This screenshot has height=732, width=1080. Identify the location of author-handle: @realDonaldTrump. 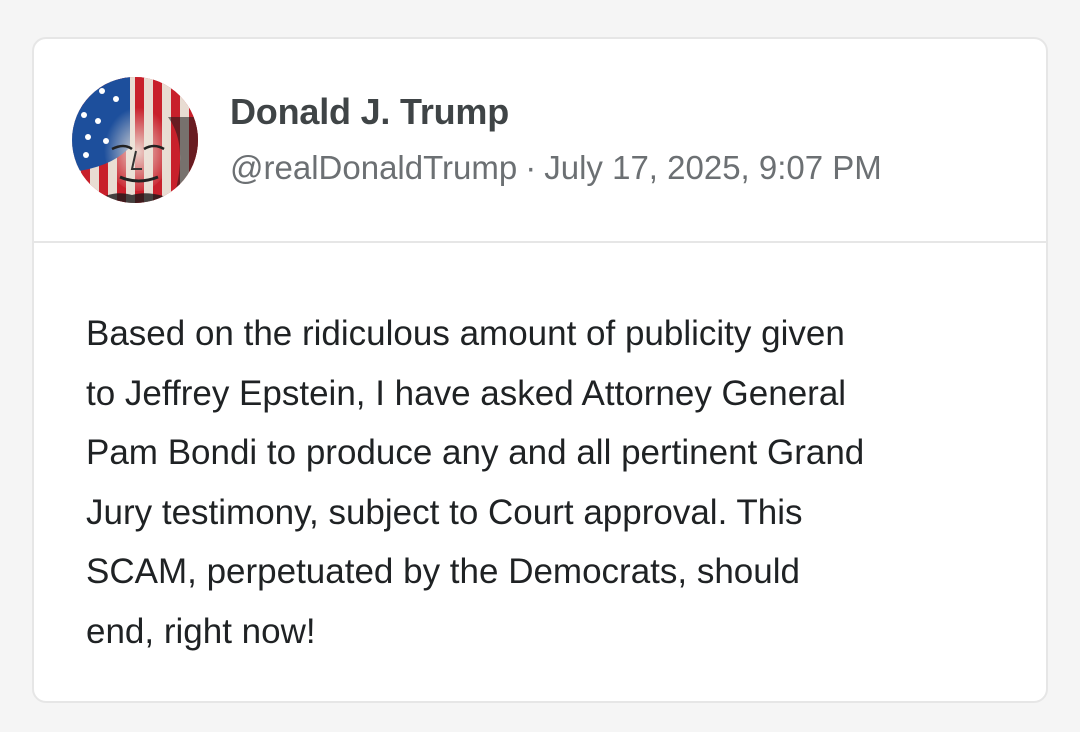
(373, 167).